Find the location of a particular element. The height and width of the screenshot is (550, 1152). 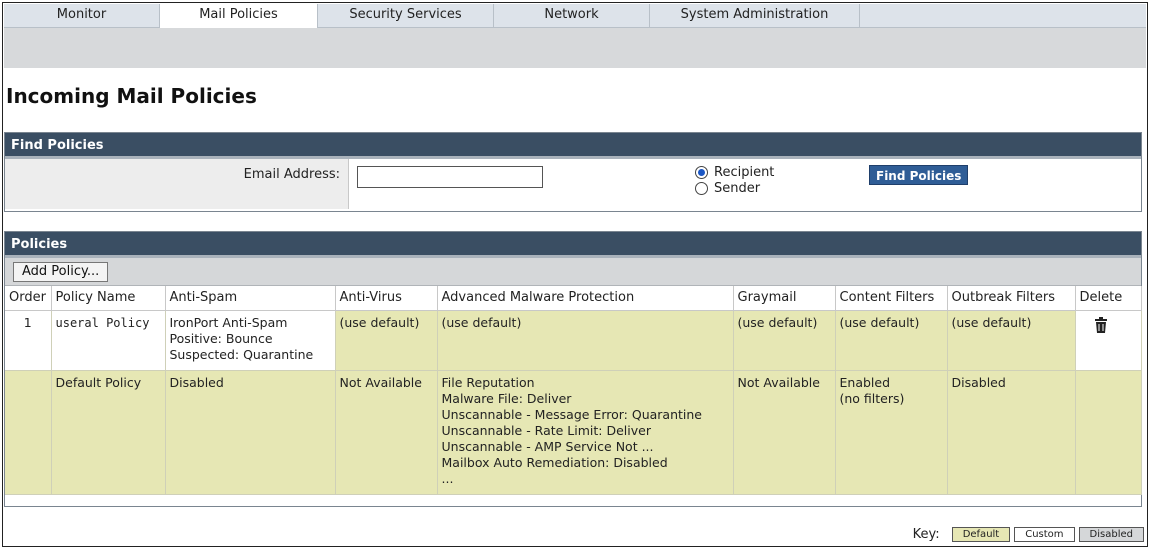

legend-key: Key: Default Custom Disabled is located at coordinates (1028, 534).